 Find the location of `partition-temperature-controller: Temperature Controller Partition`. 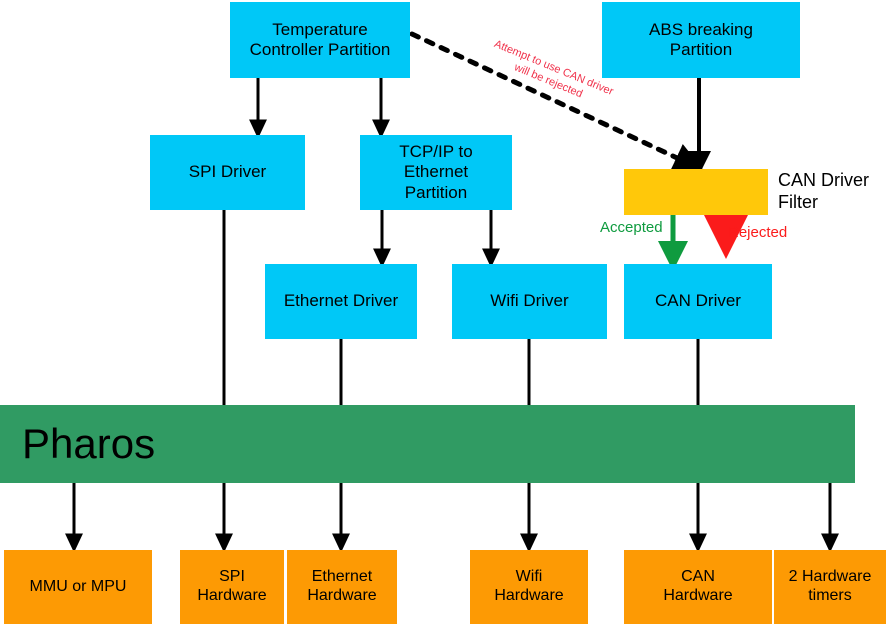

partition-temperature-controller: Temperature Controller Partition is located at coordinates (320, 40).